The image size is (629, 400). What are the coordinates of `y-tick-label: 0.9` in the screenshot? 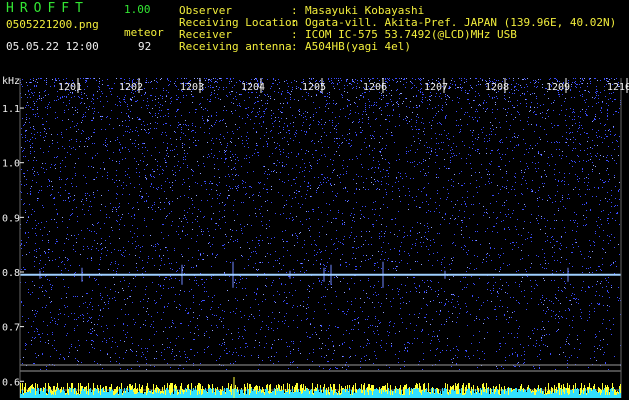 It's located at (11, 218).